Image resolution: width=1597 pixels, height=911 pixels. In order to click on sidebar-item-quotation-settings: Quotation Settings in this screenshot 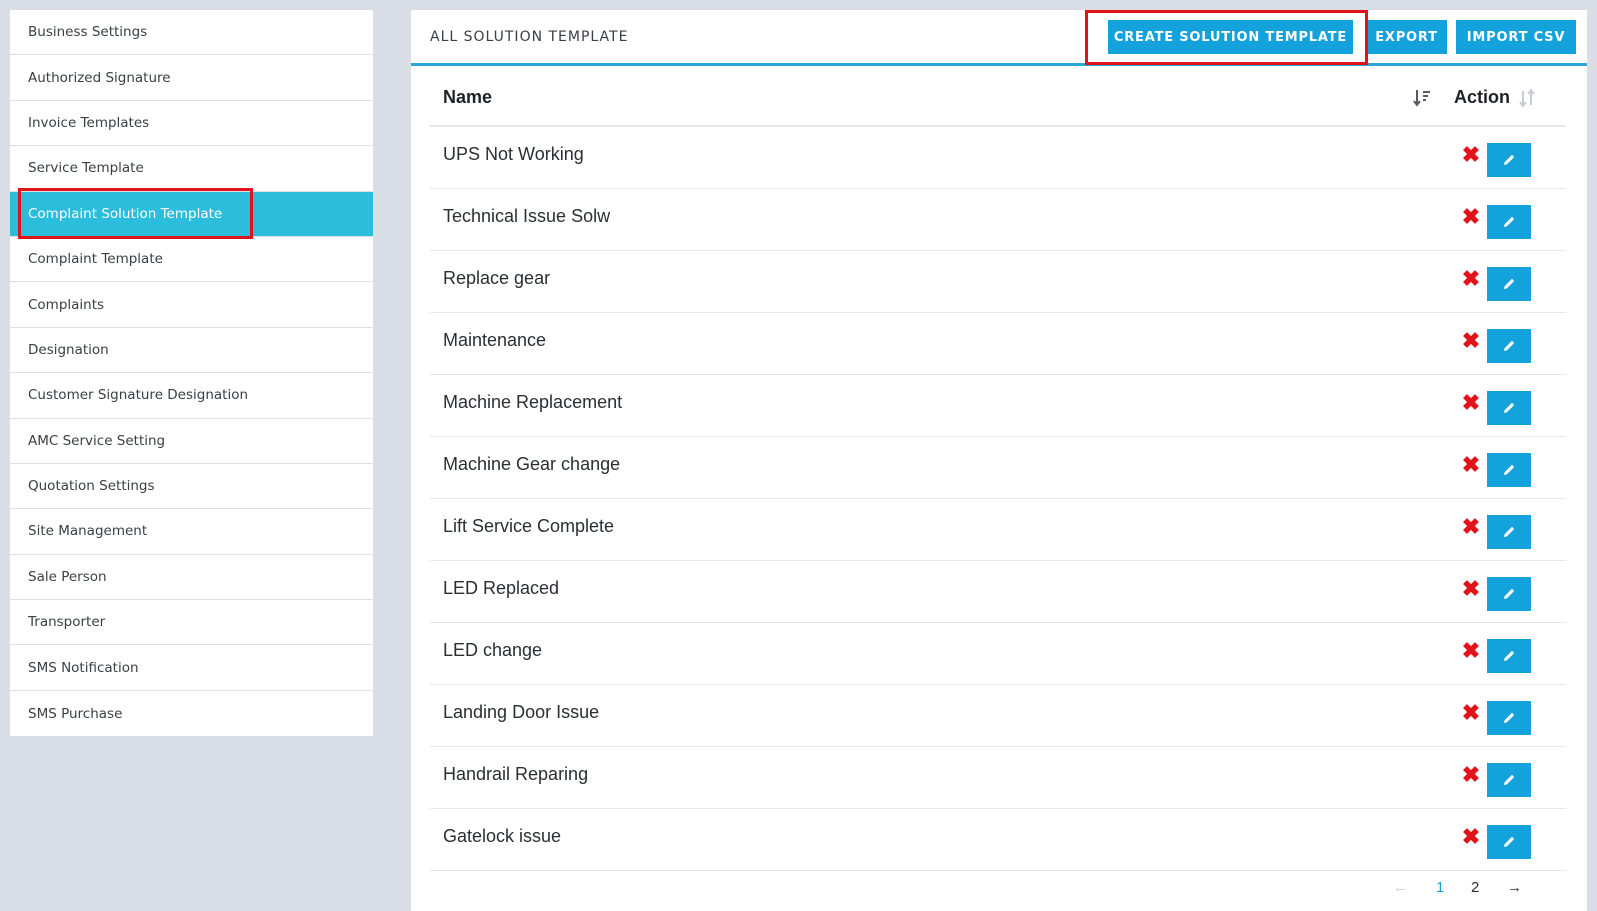, I will do `click(191, 487)`.